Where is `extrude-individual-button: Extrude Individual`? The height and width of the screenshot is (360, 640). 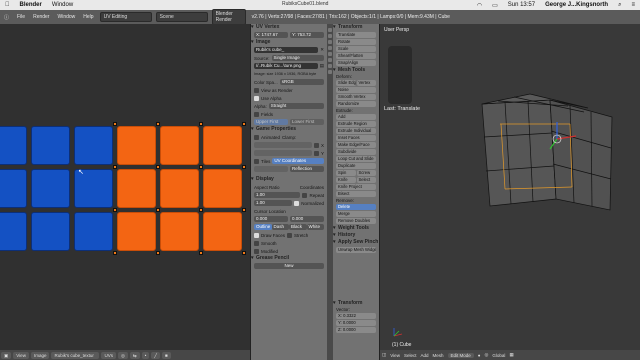 extrude-individual-button: Extrude Individual is located at coordinates (356, 131).